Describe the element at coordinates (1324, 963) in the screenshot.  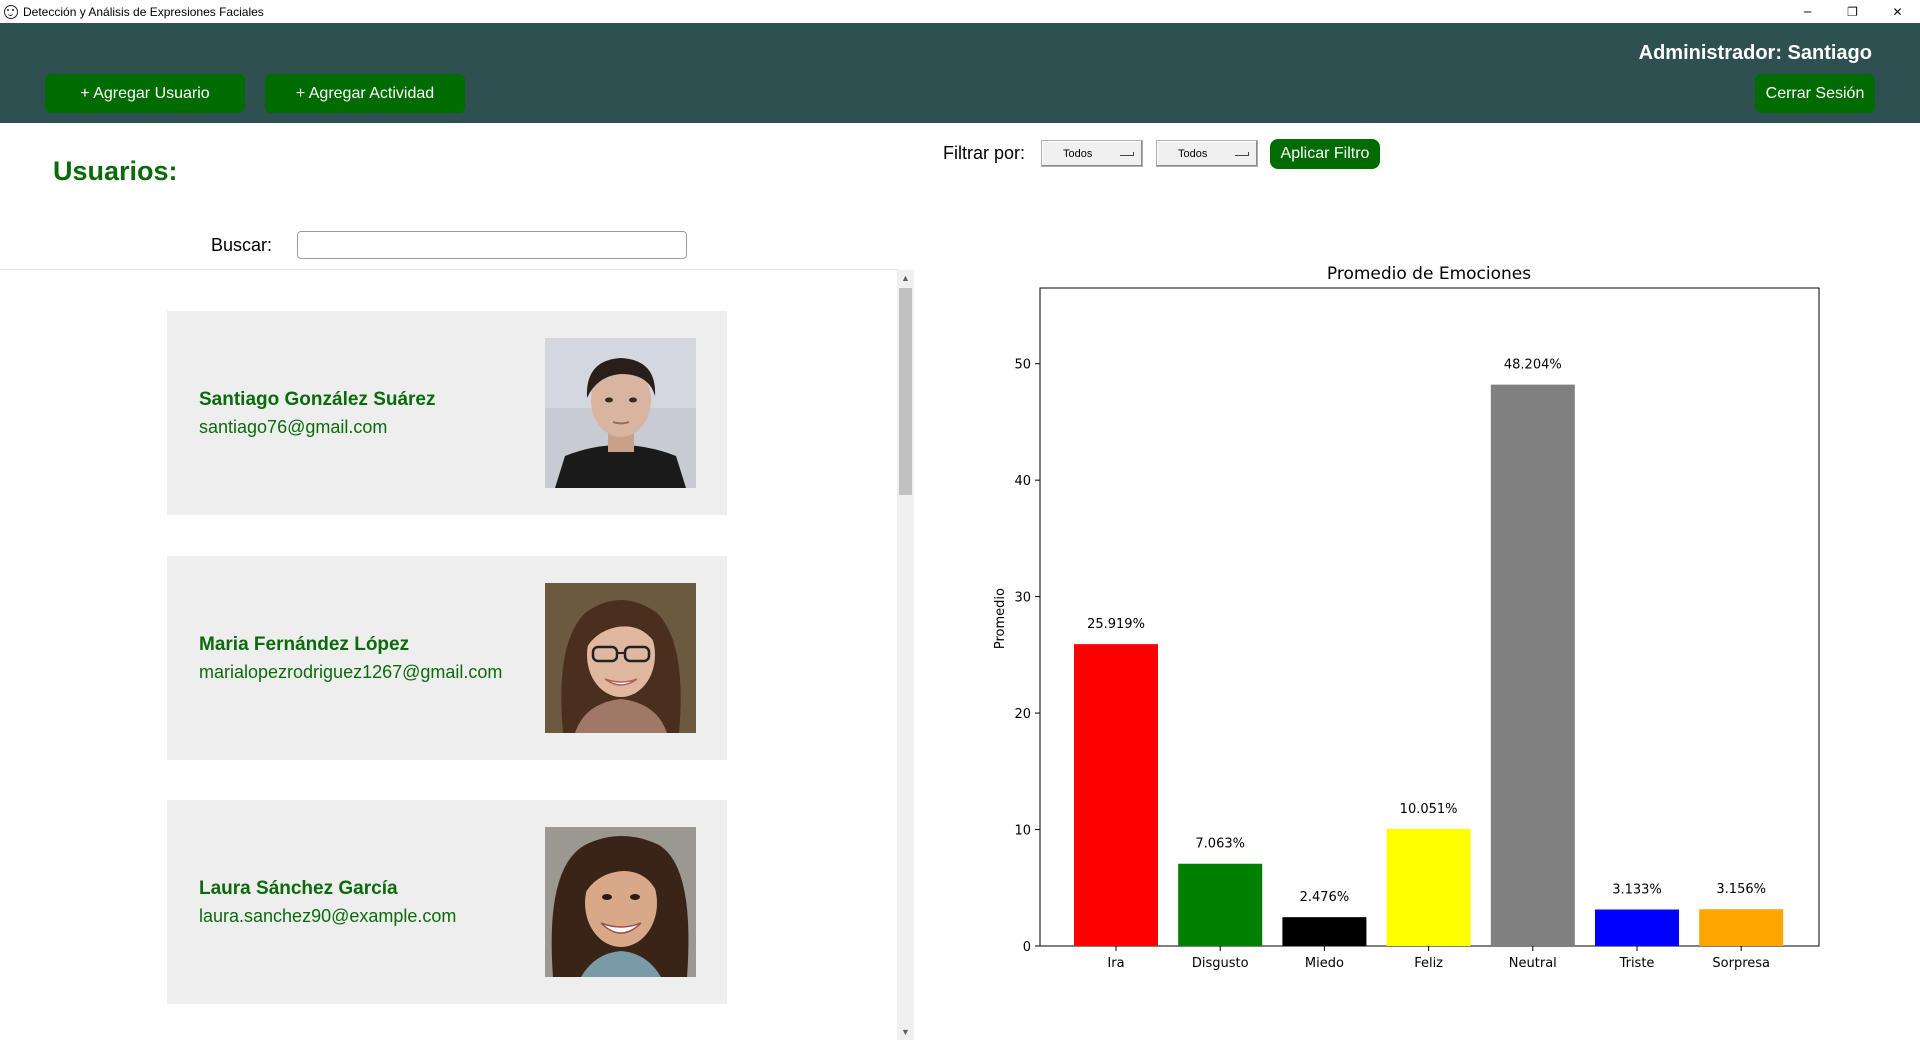
I see `x-tick-label: Miedo` at that location.